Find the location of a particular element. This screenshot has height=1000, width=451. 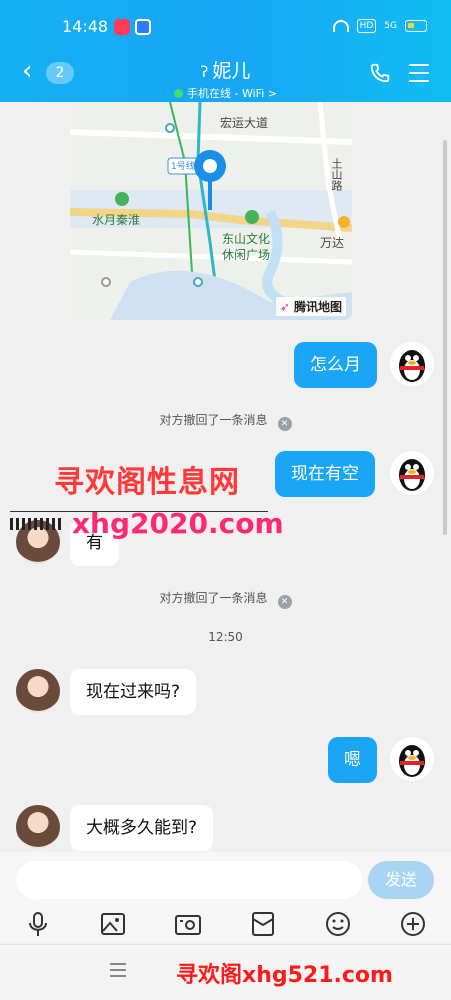

map-label: 宏运大道 is located at coordinates (244, 123).